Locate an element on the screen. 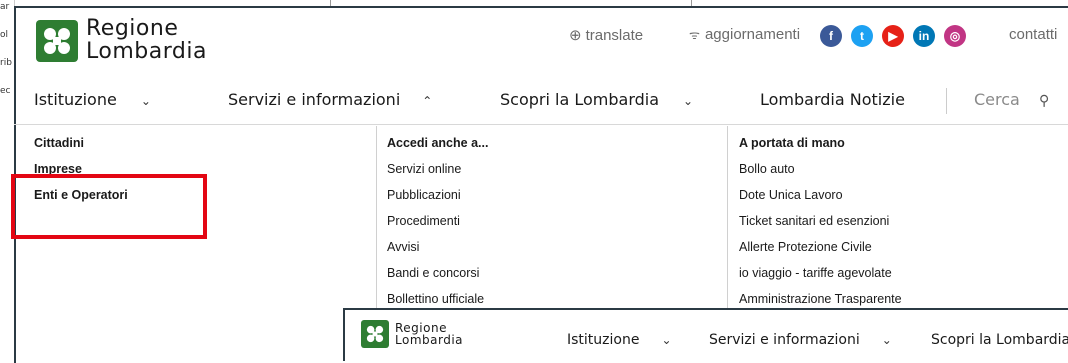 The height and width of the screenshot is (363, 1068). nav-item-notizie: Lombardia Notizie is located at coordinates (832, 99).